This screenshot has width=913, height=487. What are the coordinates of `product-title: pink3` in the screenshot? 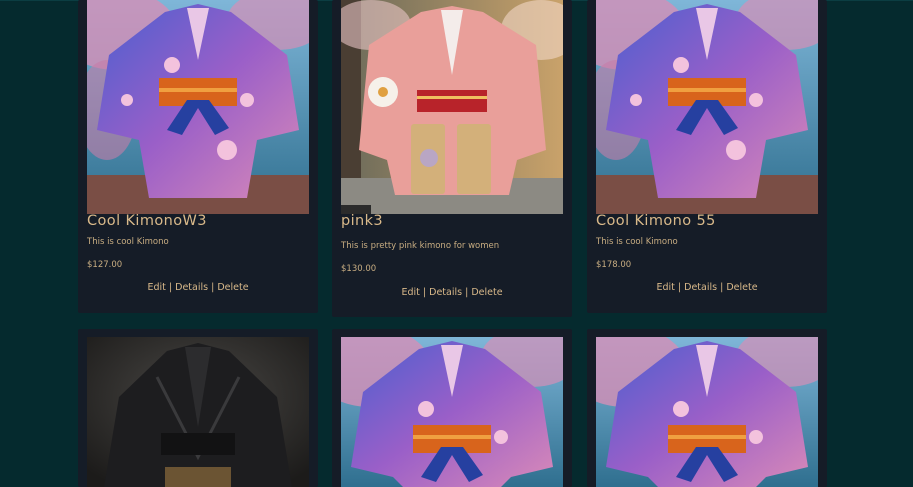 It's located at (362, 221).